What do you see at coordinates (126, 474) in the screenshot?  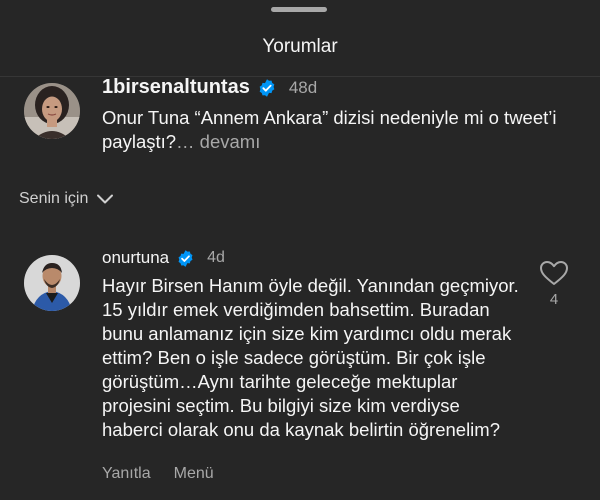 I see `reply-button: Yanıtla` at bounding box center [126, 474].